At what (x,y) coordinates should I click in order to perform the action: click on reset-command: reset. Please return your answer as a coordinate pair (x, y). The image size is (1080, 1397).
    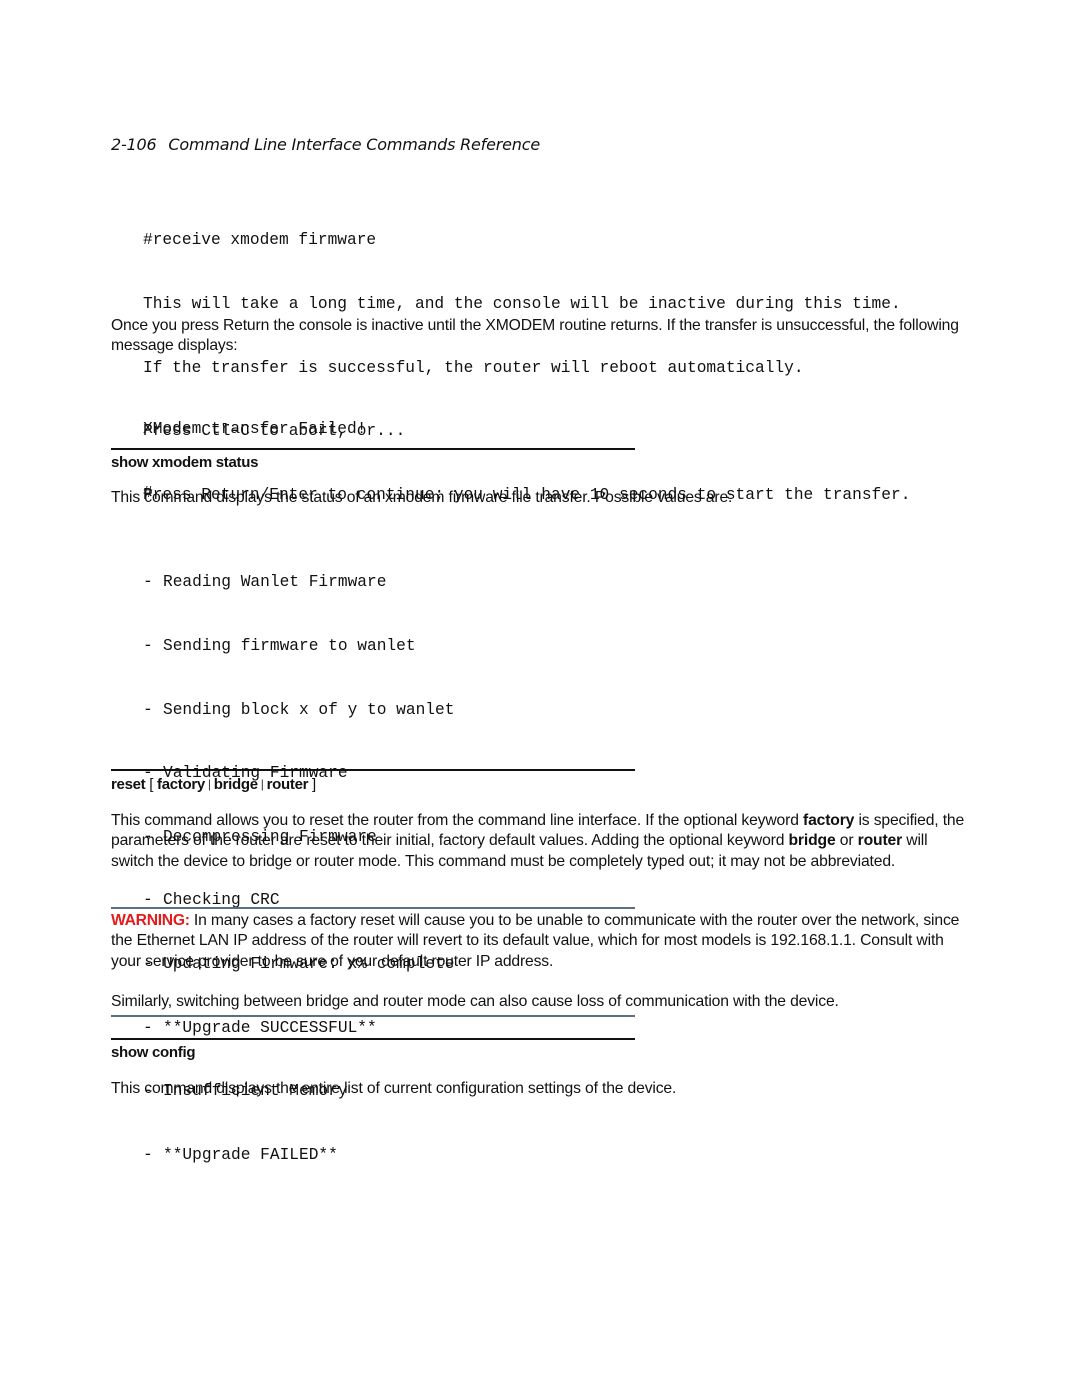
    Looking at the image, I should click on (128, 784).